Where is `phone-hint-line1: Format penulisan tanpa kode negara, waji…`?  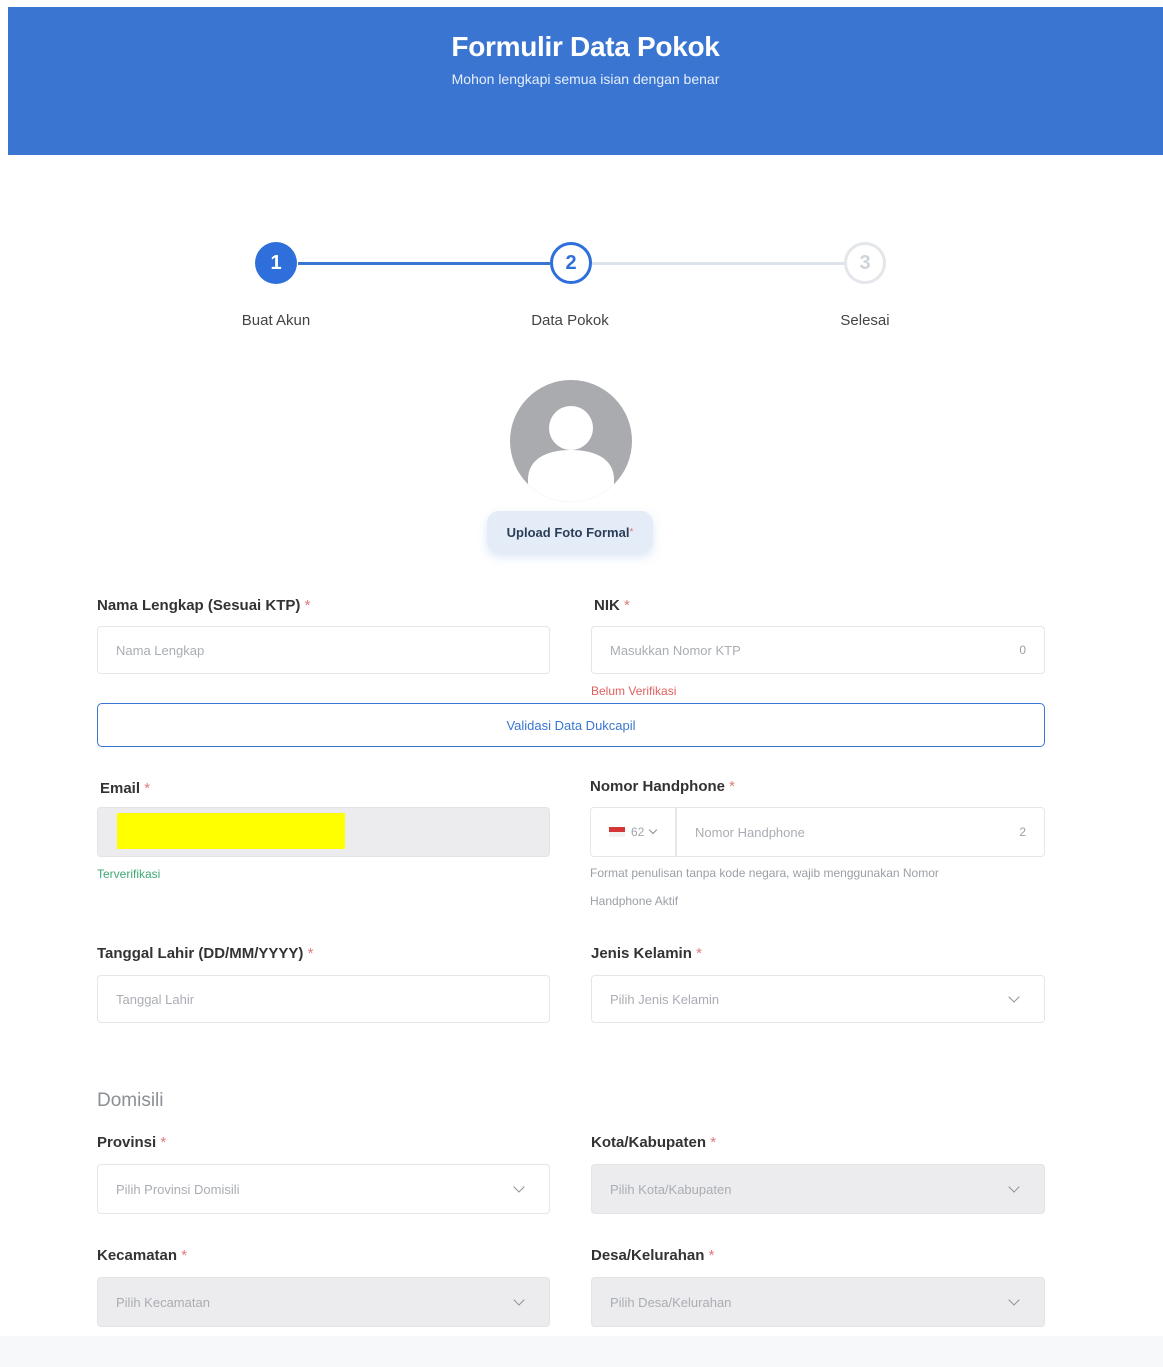
phone-hint-line1: Format penulisan tanpa kode negara, waji… is located at coordinates (764, 873).